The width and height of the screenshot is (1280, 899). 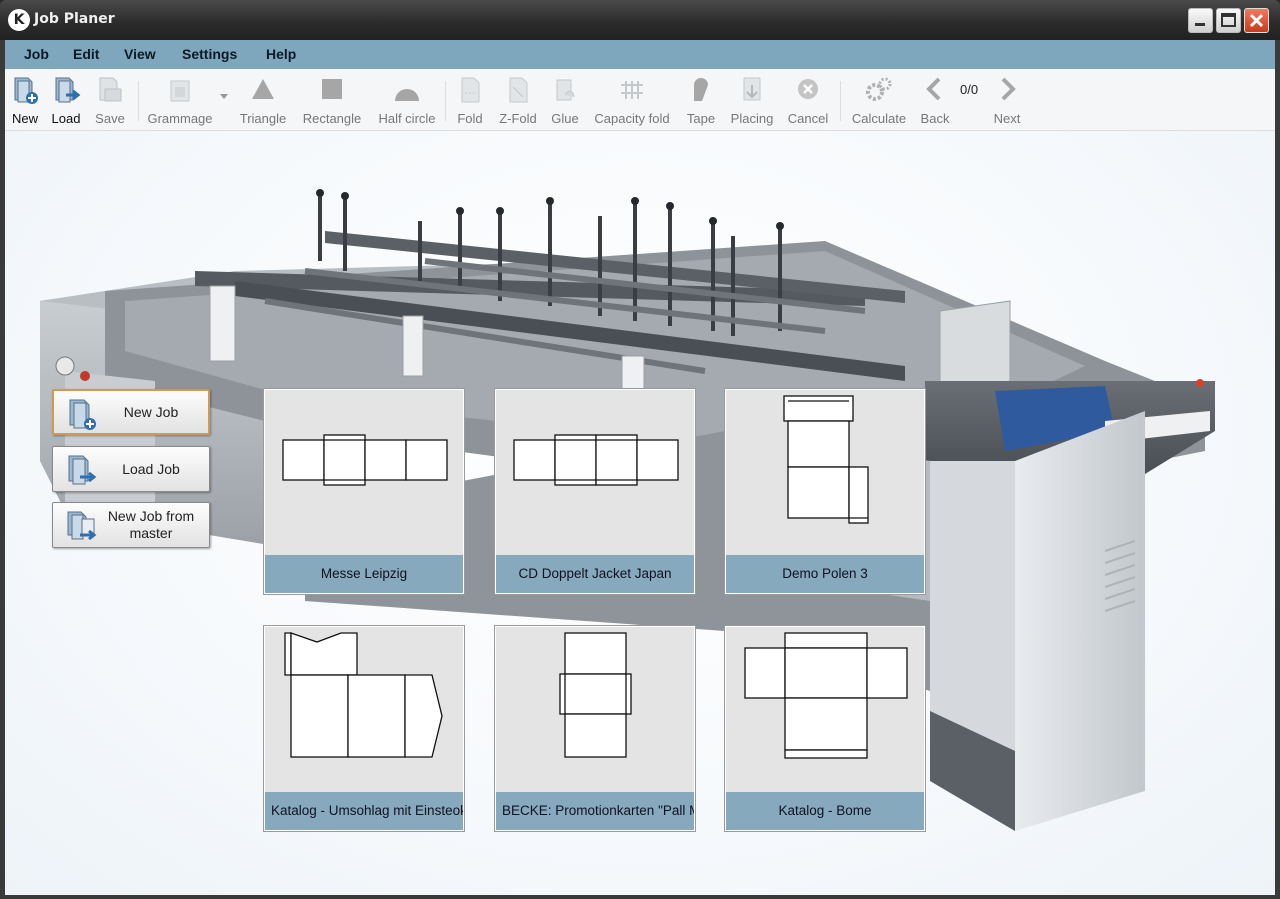 I want to click on grammage-button: Grammage, so click(x=180, y=100).